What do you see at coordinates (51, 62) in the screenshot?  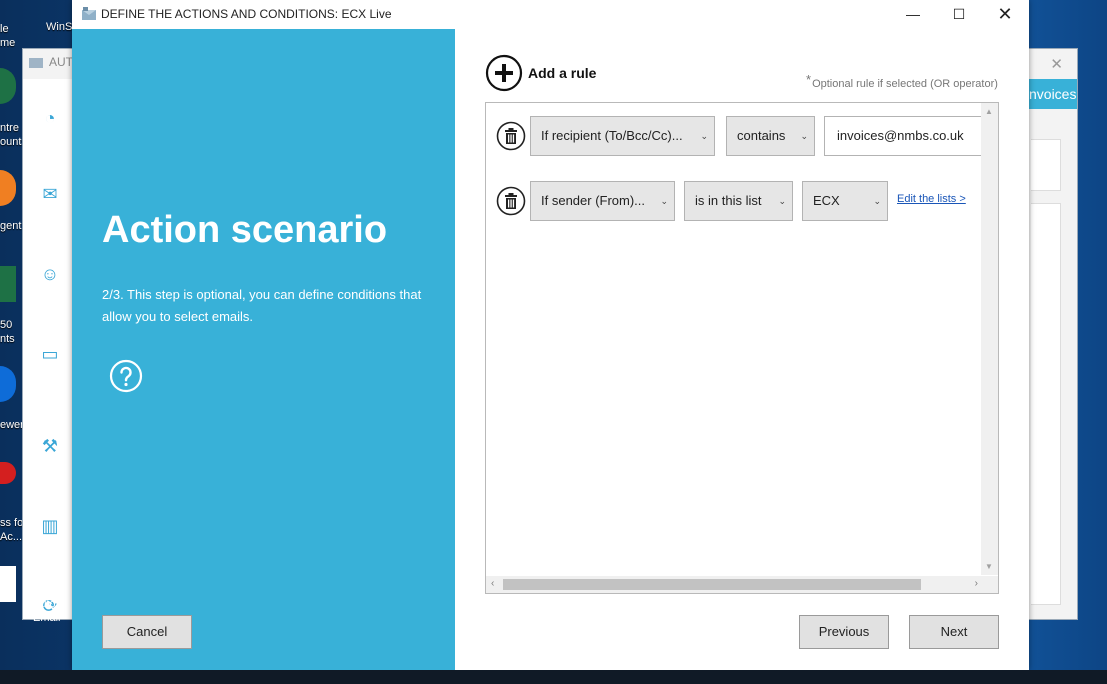 I see `background-app-title: AUT` at bounding box center [51, 62].